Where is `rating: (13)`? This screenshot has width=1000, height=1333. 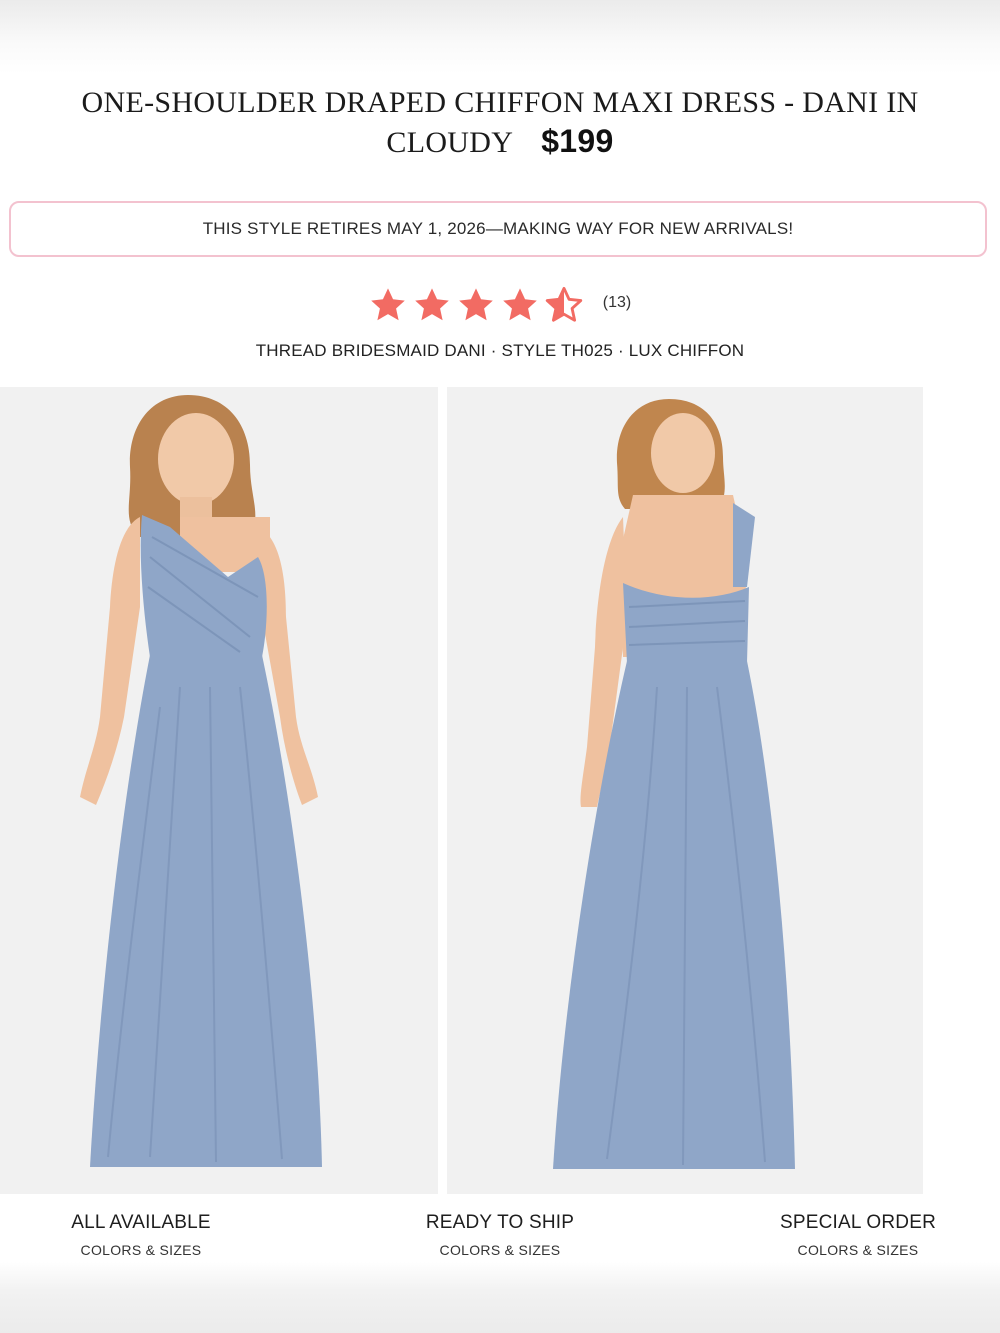
rating: (13) is located at coordinates (500, 305).